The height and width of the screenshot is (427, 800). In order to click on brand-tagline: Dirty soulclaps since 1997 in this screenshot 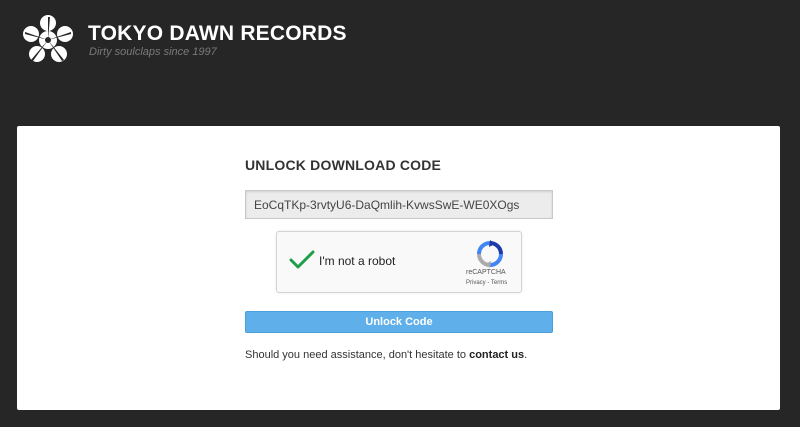, I will do `click(153, 52)`.